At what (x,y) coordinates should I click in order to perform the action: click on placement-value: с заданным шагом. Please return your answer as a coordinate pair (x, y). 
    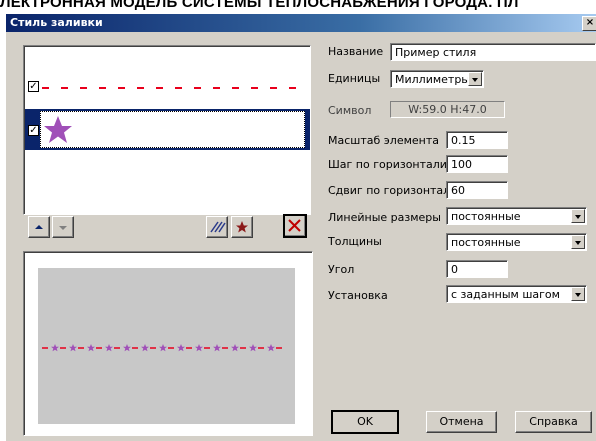
    Looking at the image, I should click on (505, 294).